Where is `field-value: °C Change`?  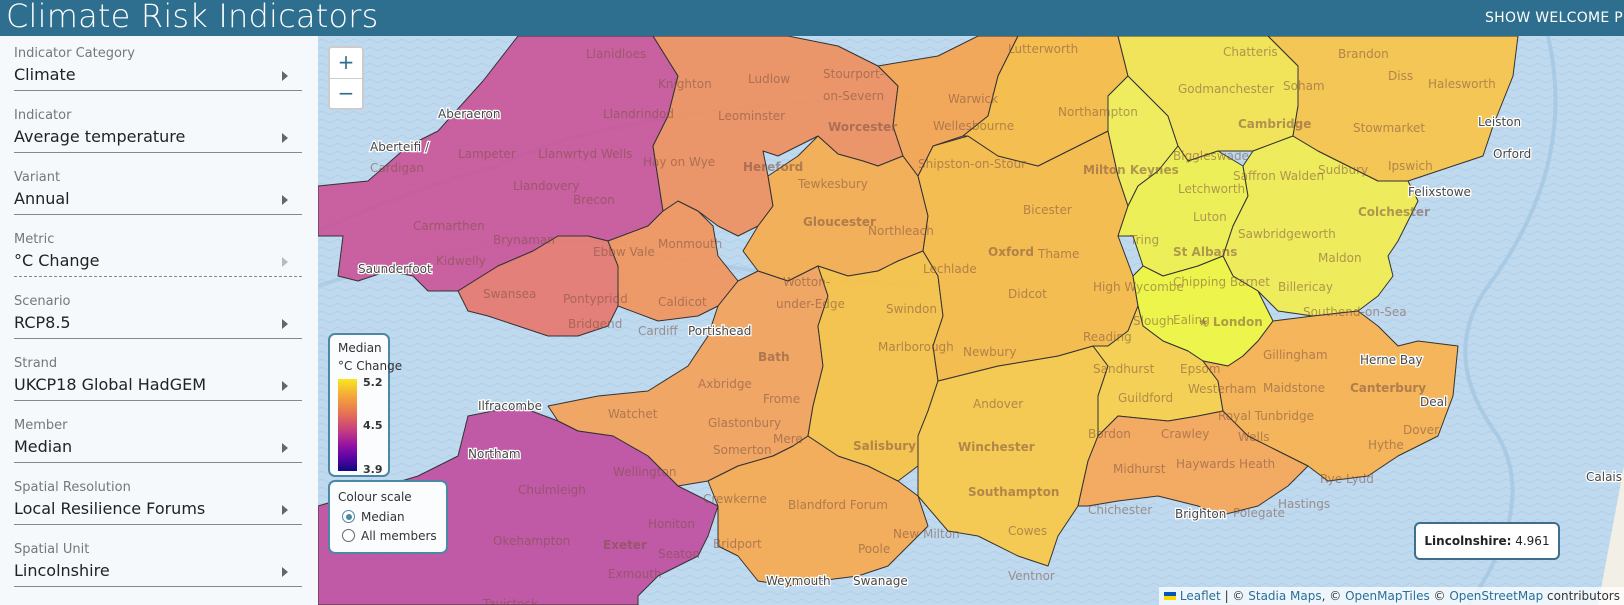
field-value: °C Change is located at coordinates (57, 260).